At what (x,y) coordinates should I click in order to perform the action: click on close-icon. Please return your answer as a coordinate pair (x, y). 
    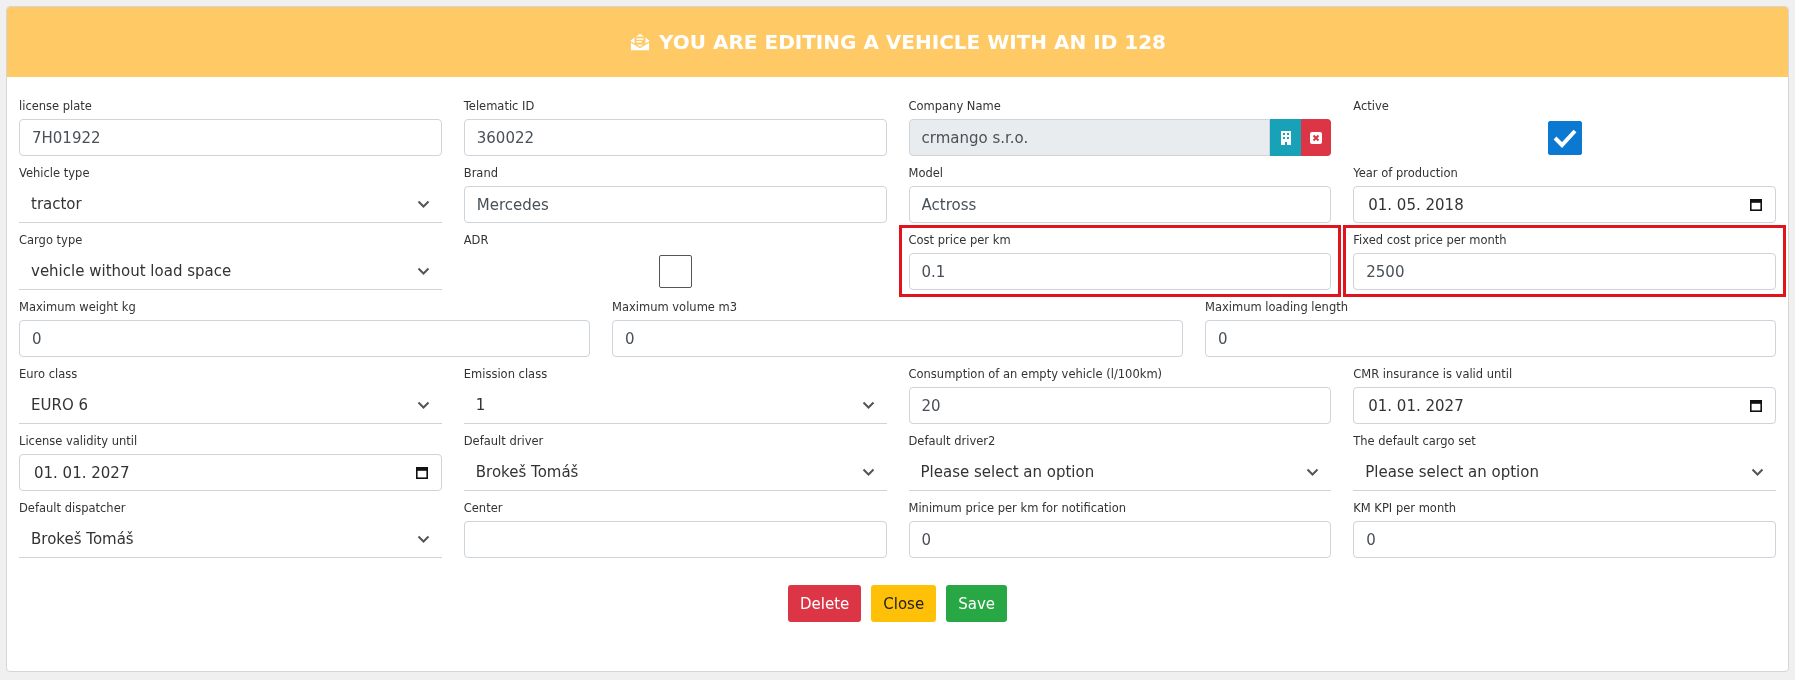
    Looking at the image, I should click on (1316, 137).